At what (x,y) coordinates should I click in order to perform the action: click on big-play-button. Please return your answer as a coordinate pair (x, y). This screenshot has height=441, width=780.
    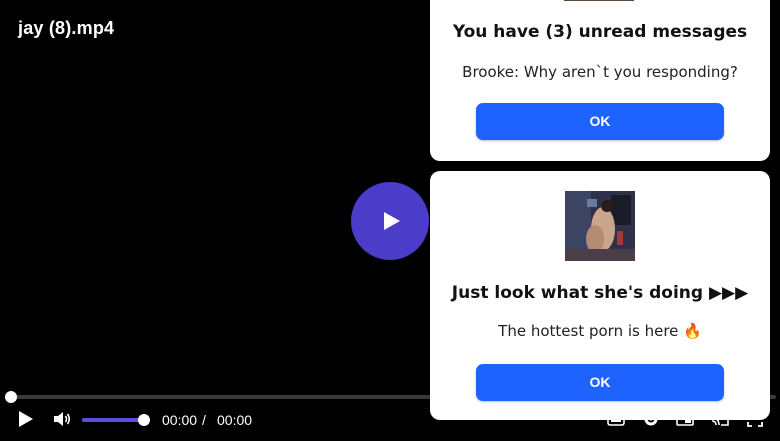
    Looking at the image, I should click on (390, 221).